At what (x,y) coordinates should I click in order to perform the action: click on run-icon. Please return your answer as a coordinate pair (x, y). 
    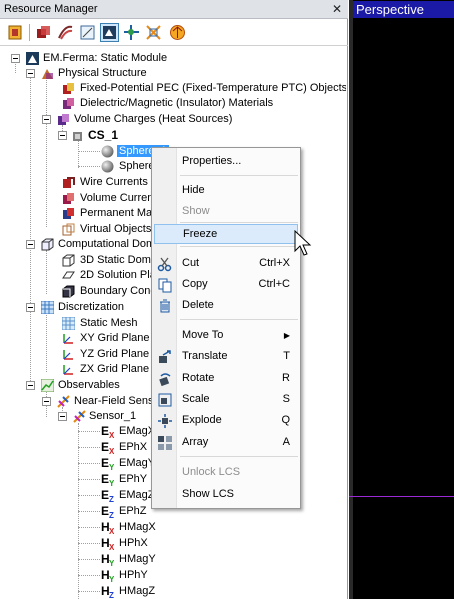
    Looking at the image, I should click on (177, 32).